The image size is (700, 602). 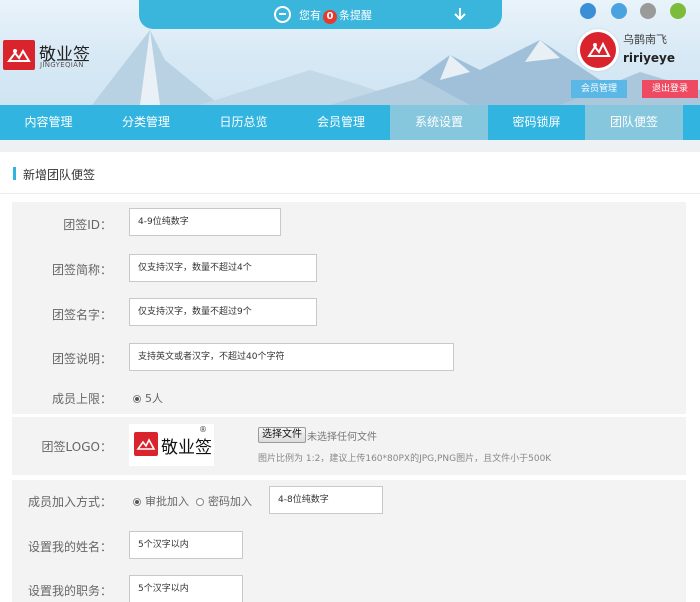 I want to click on join-mode-label: 成员加入方式：, so click(x=69, y=502).